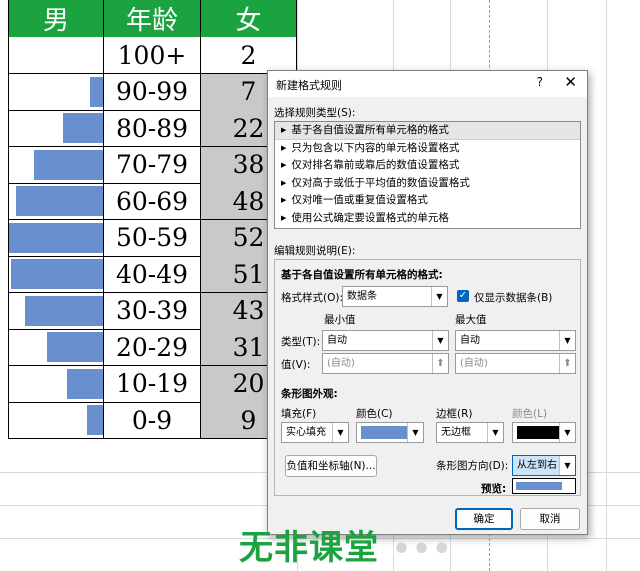 Image resolution: width=640 pixels, height=571 pixels. I want to click on table-row: 100+ 2, so click(152, 55).